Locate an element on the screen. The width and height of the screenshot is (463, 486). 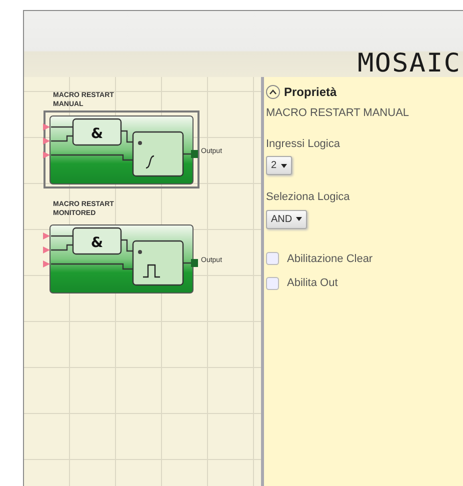
field-label: Ingressi Logica is located at coordinates (303, 144).